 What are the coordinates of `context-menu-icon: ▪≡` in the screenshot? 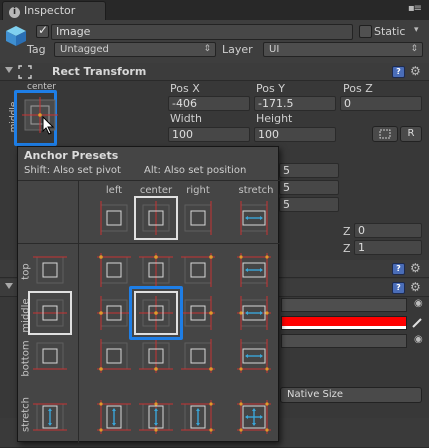 It's located at (415, 8).